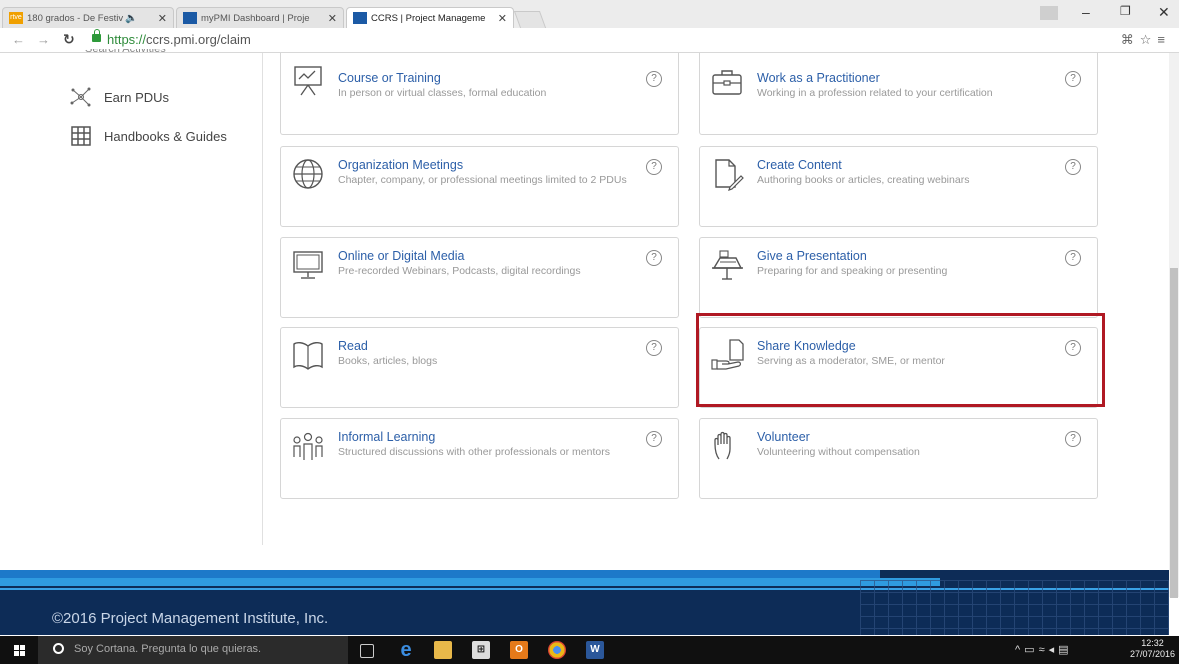 This screenshot has height=664, width=1179. Describe the element at coordinates (19, 650) in the screenshot. I see `windows-start-icon` at that location.